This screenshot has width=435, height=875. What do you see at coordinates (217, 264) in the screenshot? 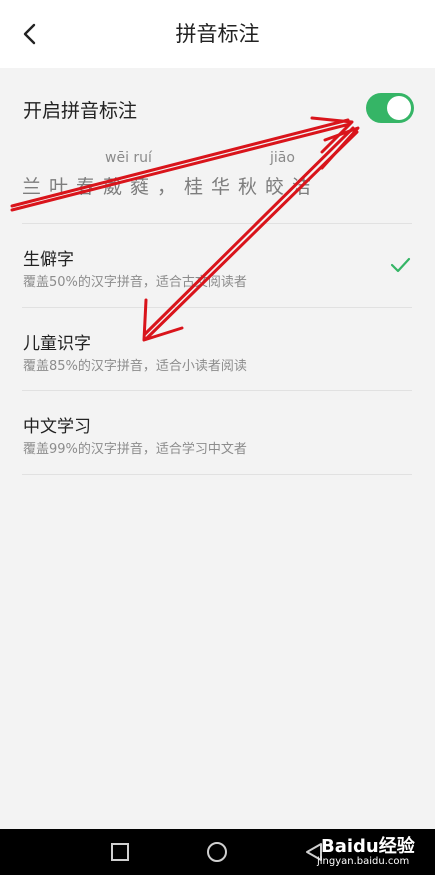
I see `option-rare-characters: 生僻字 覆盖50%的汉字拼音，适合古文阅读者` at bounding box center [217, 264].